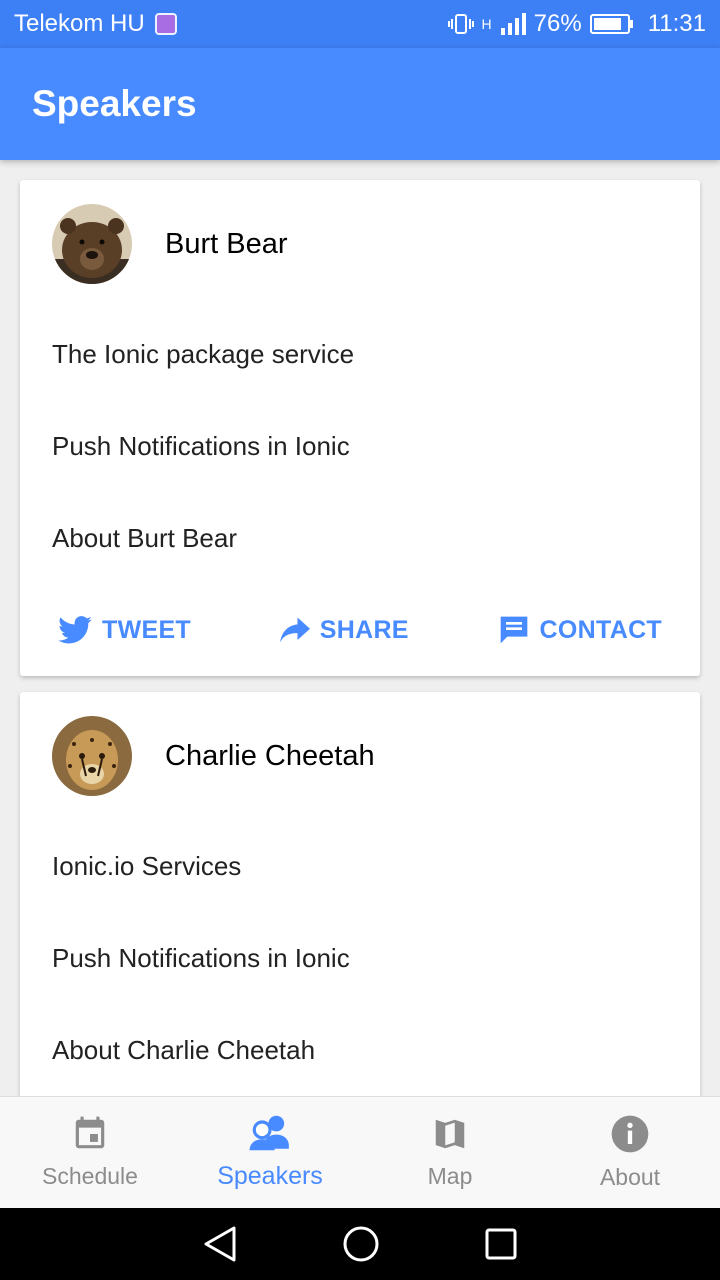  I want to click on talk-item: Ionic.io Services, so click(360, 866).